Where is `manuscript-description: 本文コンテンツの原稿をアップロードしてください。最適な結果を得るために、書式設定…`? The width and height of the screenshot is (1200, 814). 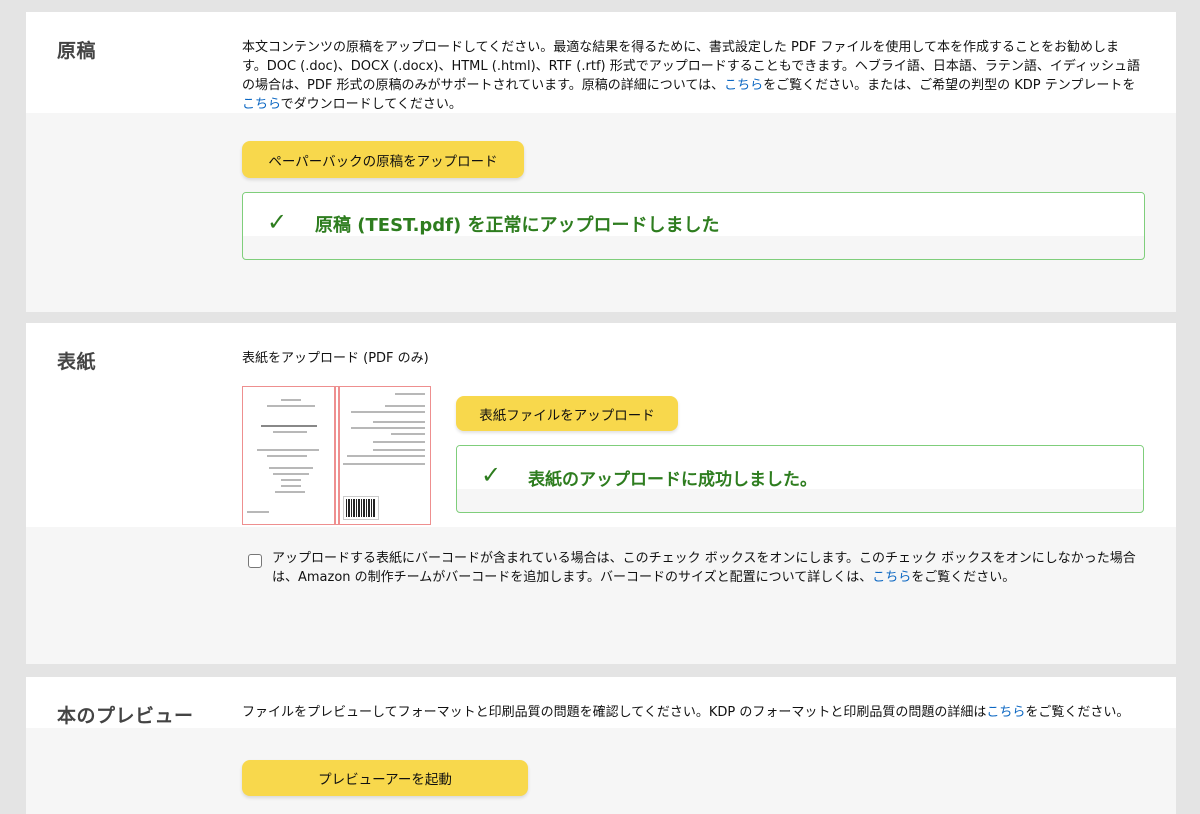
manuscript-description: 本文コンテンツの原稿をアップロードしてください。最適な結果を得るために、書式設定… is located at coordinates (692, 76).